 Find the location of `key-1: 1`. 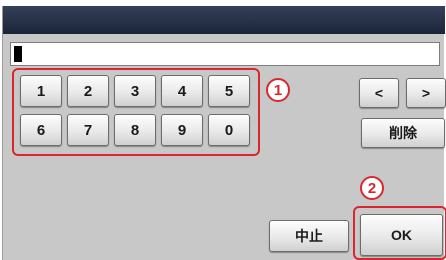

key-1: 1 is located at coordinates (41, 91).